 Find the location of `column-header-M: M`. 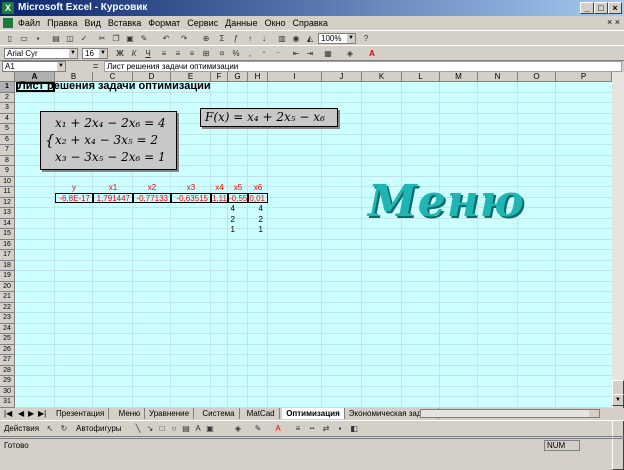

column-header-M: M is located at coordinates (459, 77).